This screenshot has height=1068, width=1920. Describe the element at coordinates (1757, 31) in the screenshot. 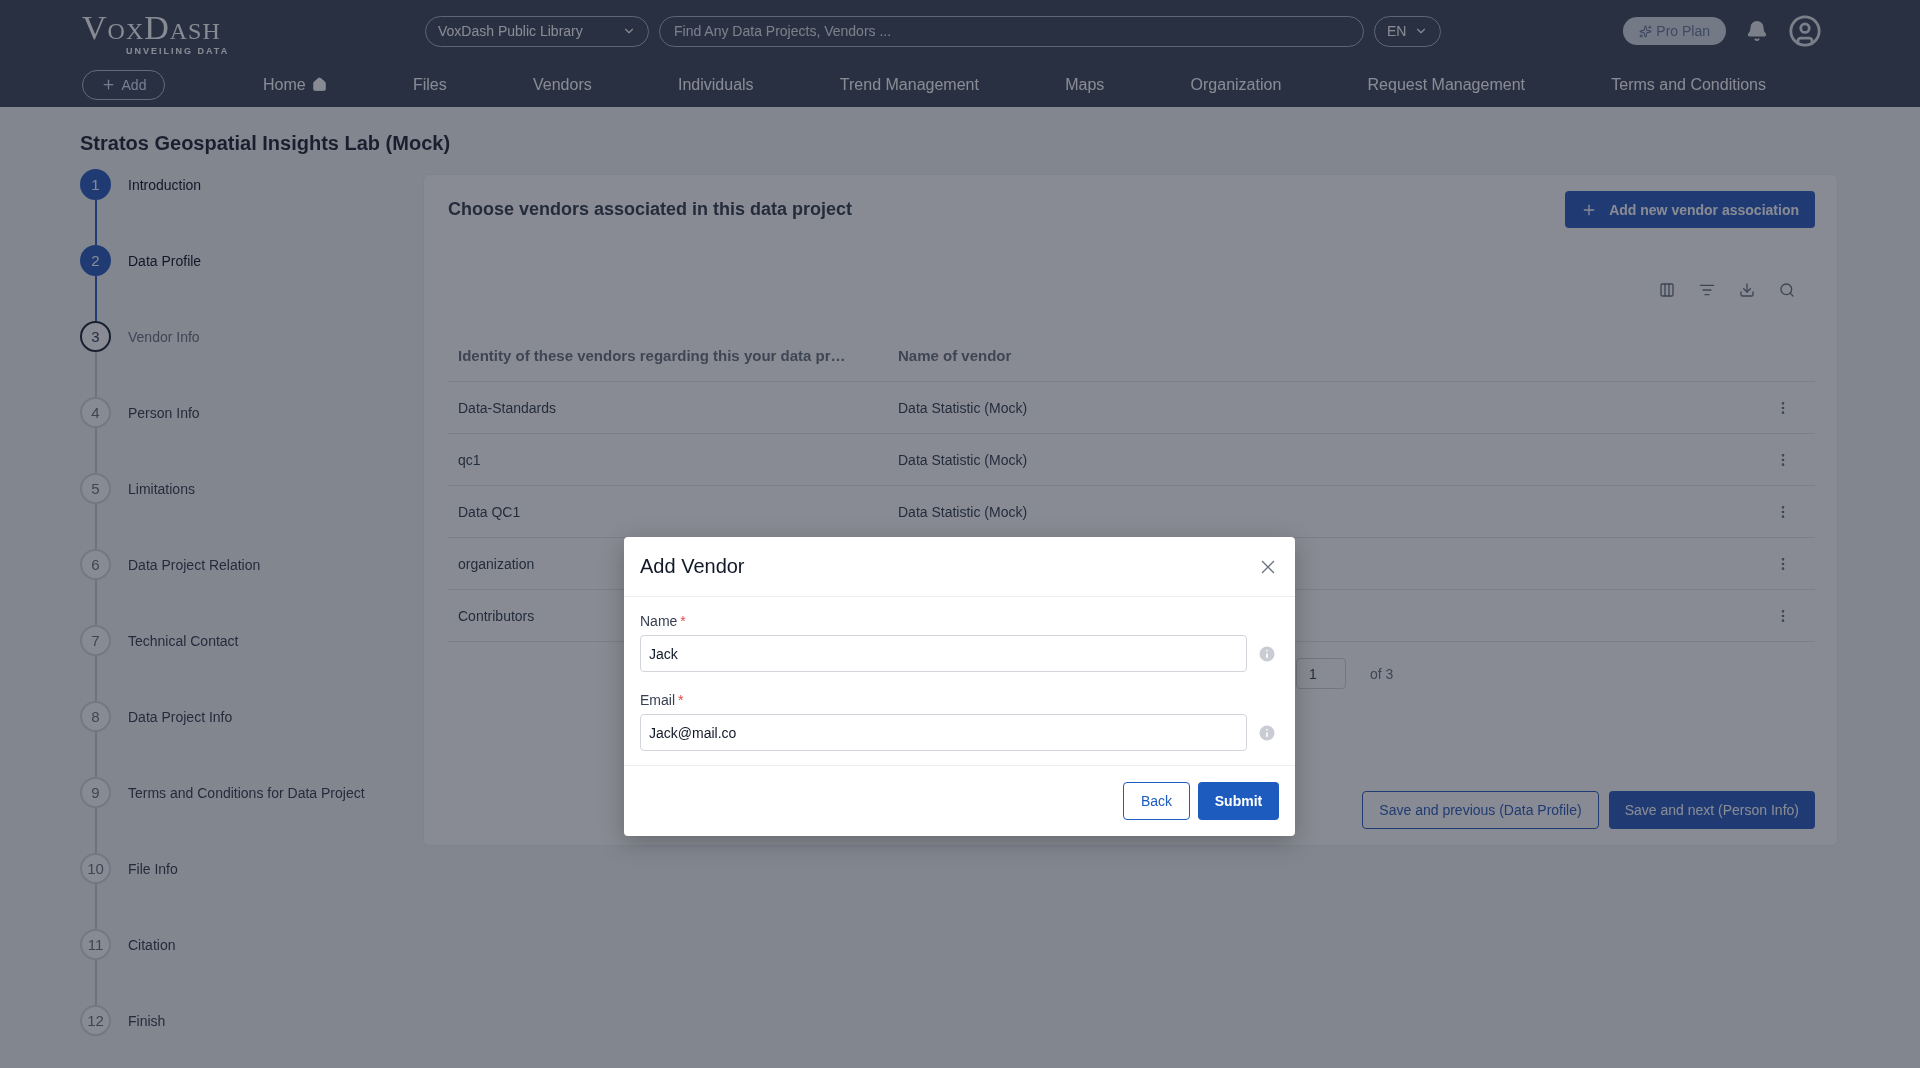

I see `bell-icon` at that location.